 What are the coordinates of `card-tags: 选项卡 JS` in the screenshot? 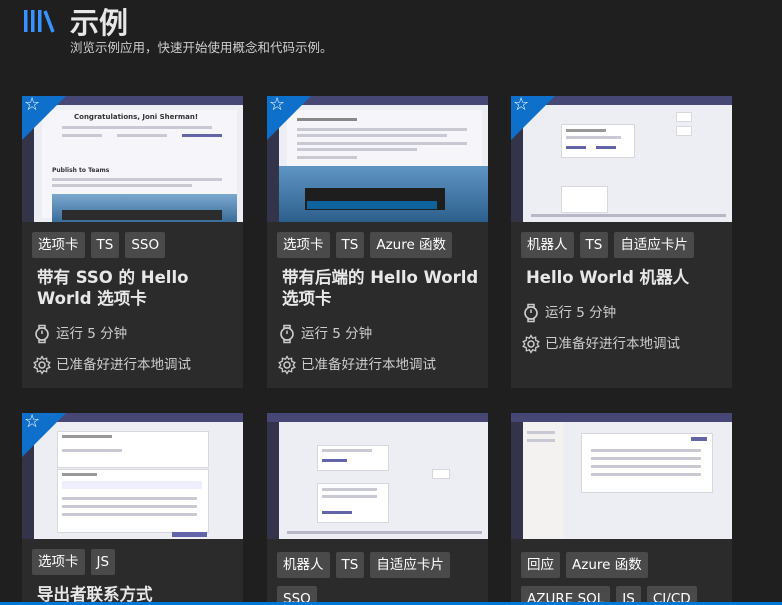 It's located at (76, 563).